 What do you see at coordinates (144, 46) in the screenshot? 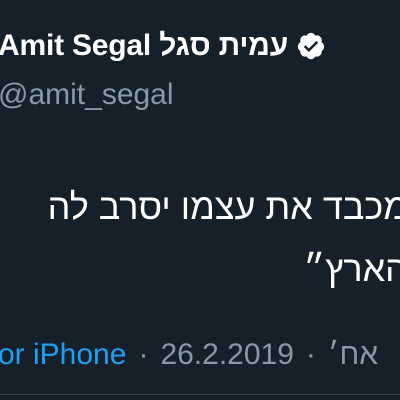
I see `author-display-name: Amit Segal עמית סגל` at bounding box center [144, 46].